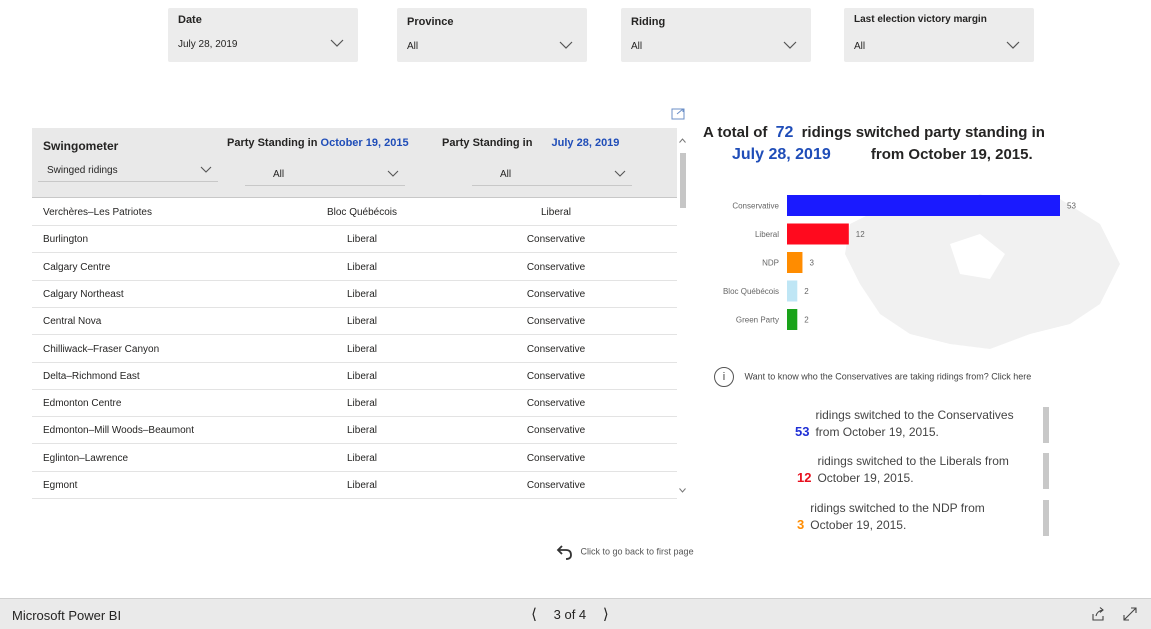  What do you see at coordinates (818, 234) in the screenshot?
I see `bar-liberal` at bounding box center [818, 234].